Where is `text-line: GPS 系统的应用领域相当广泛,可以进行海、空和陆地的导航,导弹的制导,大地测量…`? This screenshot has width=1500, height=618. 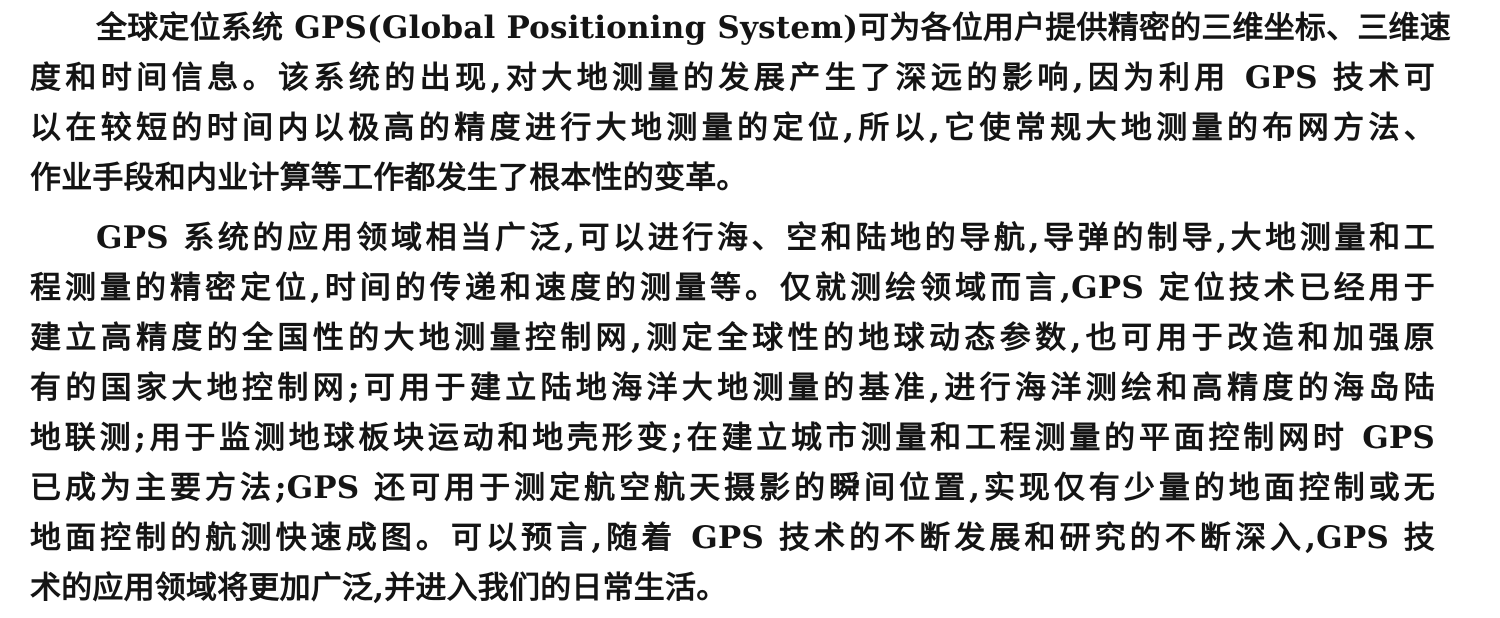 text-line: GPS 系统的应用领域相当广泛,可以进行海、空和陆地的导航,导弹的制导,大地测量… is located at coordinates (765, 238).